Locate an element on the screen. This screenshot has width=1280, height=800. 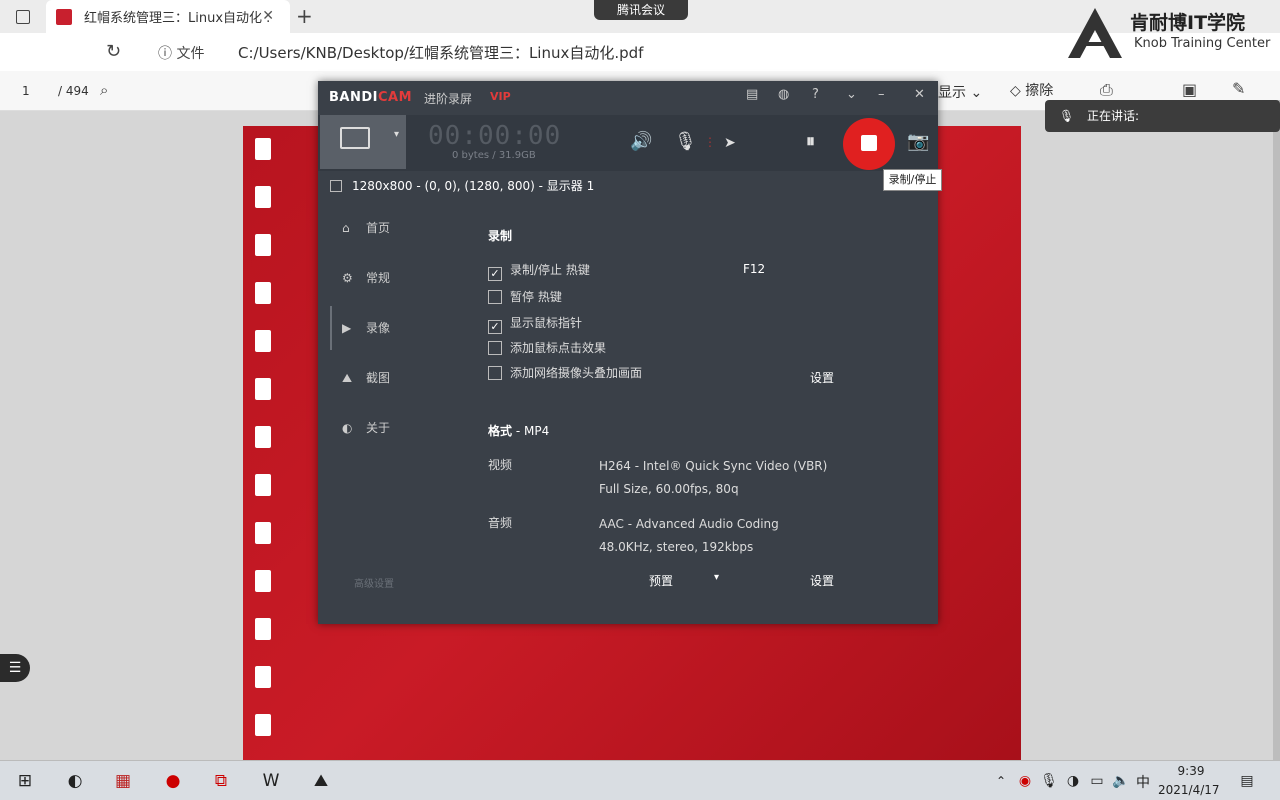
speaker-icon: 🔊 is located at coordinates (641, 141).